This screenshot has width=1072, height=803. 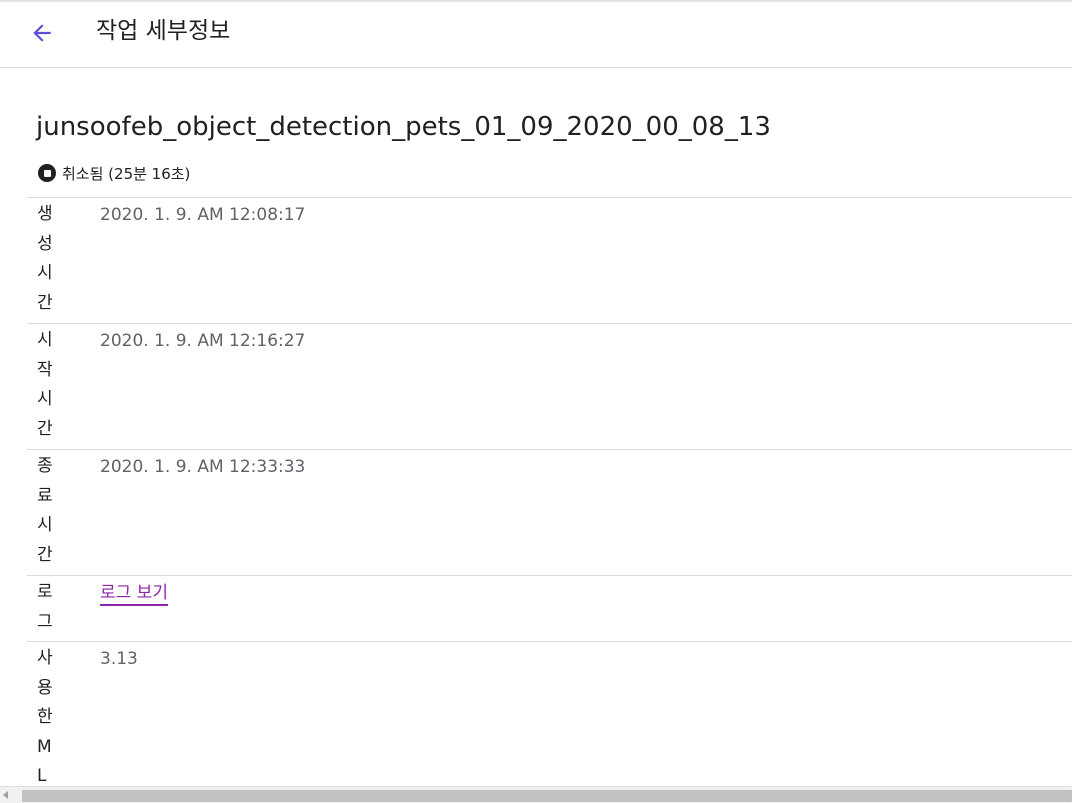 I want to click on arrow-back-icon, so click(x=42, y=33).